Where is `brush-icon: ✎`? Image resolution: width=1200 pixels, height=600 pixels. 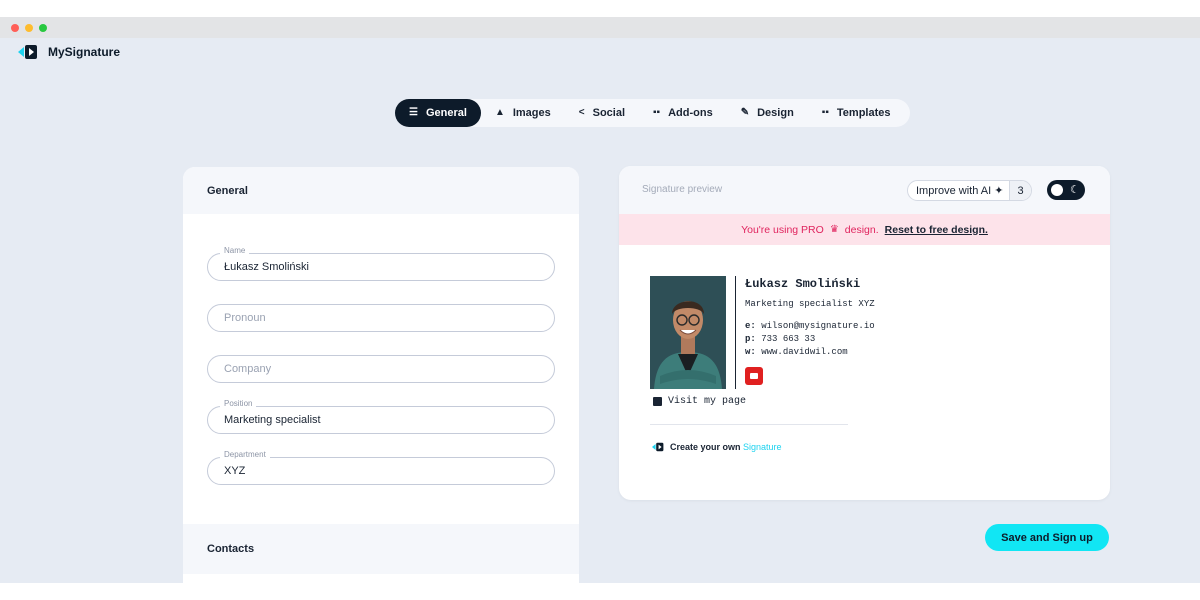 brush-icon: ✎ is located at coordinates (745, 112).